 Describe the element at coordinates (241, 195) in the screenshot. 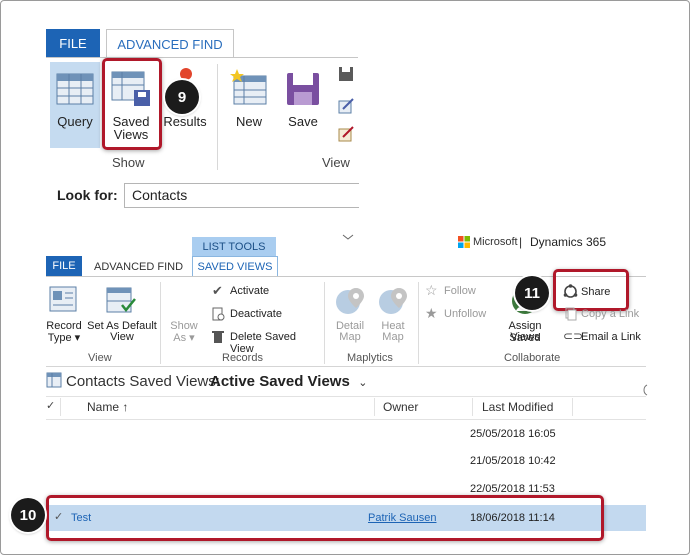

I see `look-for-select: Contacts` at that location.